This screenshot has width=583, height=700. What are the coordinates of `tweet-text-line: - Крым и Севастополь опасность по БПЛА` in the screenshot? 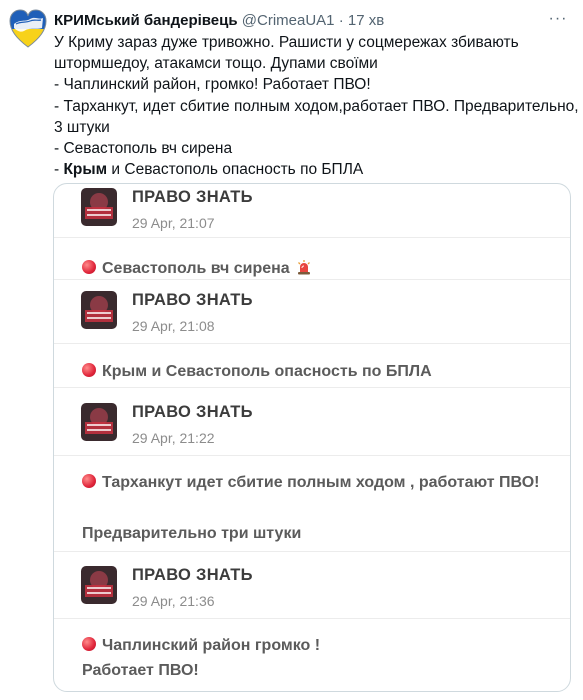 It's located at (311, 169).